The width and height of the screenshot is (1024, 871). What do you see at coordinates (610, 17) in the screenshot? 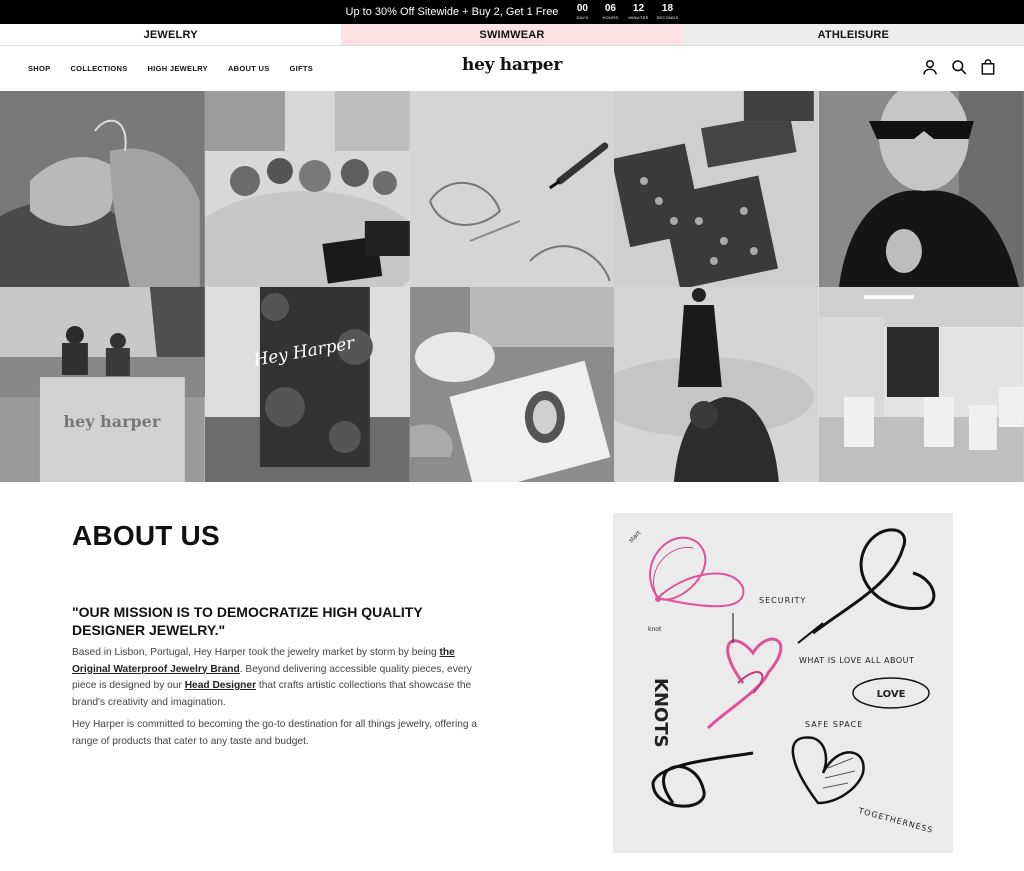
I see `countdown-label: HOURS` at bounding box center [610, 17].